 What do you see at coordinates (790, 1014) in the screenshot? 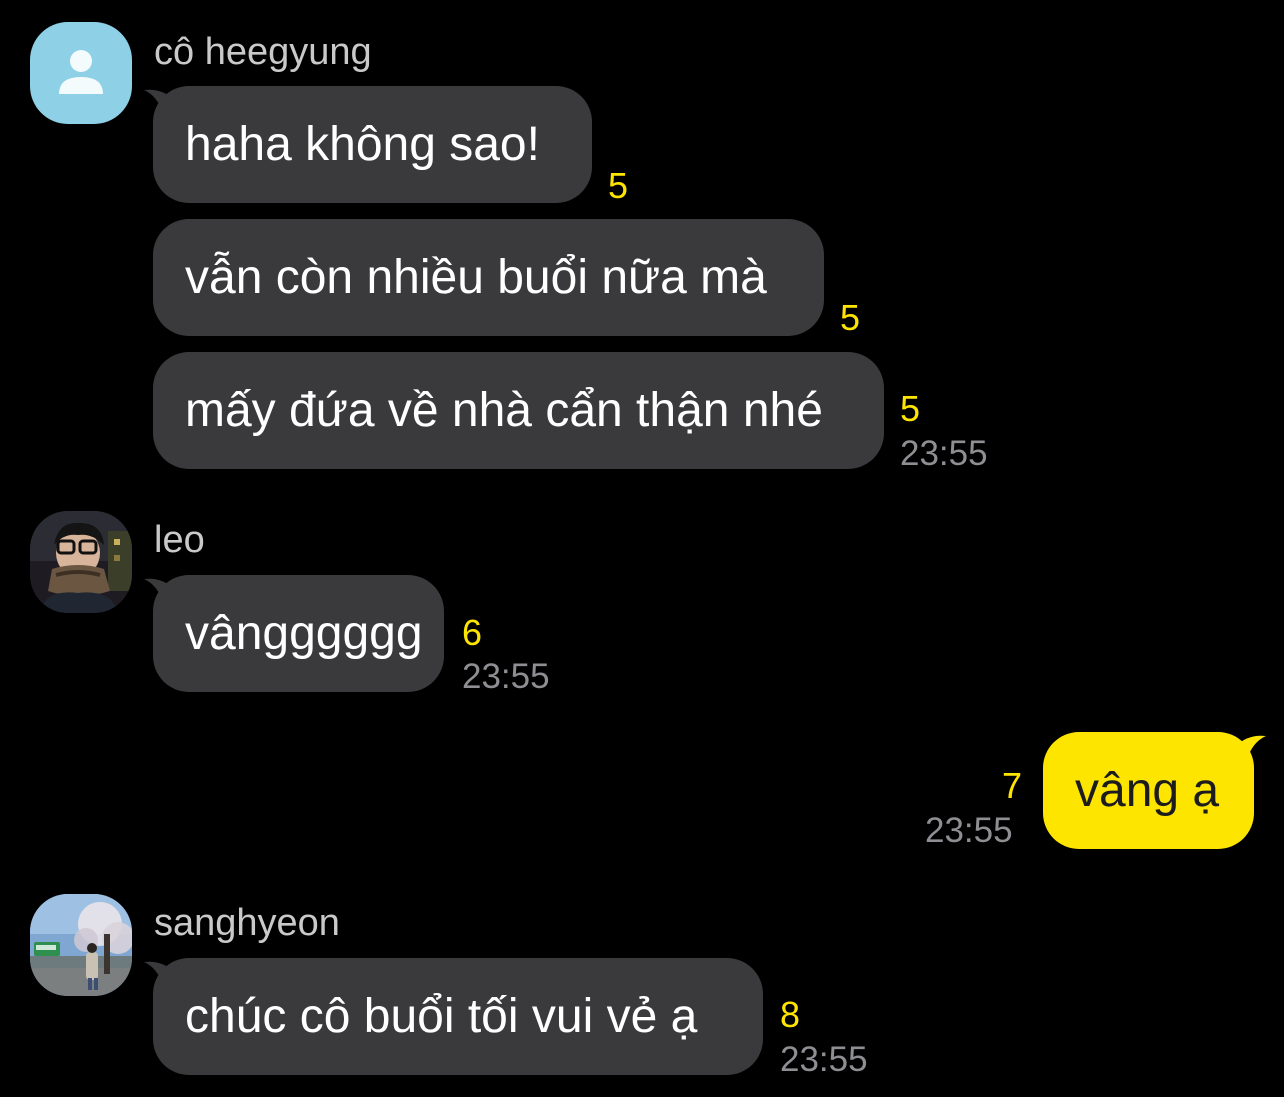
I see `unread-count: 8` at bounding box center [790, 1014].